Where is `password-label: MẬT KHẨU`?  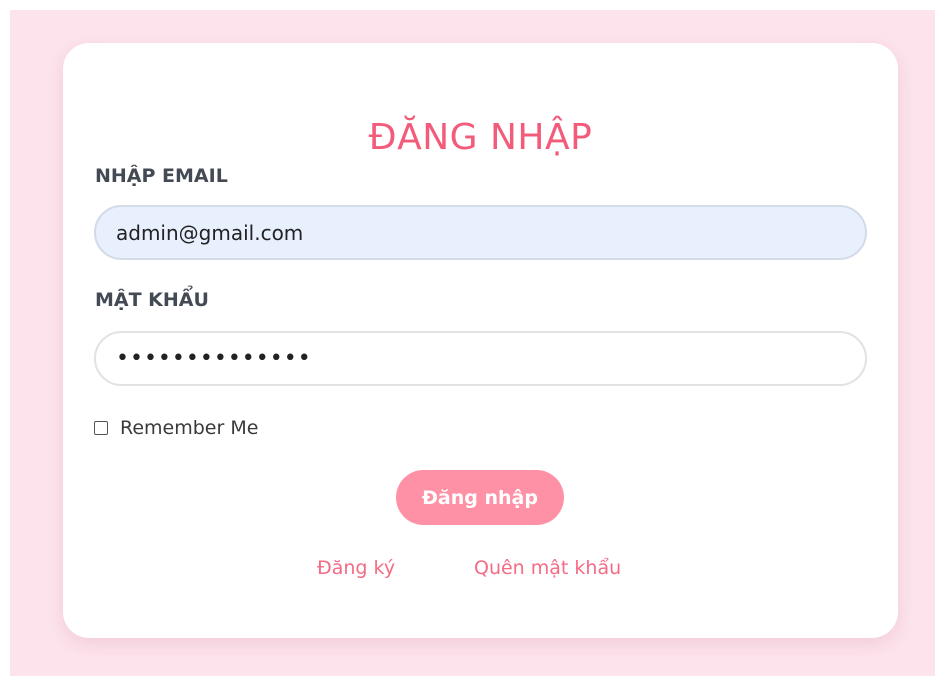
password-label: MẬT KHẨU is located at coordinates (152, 300).